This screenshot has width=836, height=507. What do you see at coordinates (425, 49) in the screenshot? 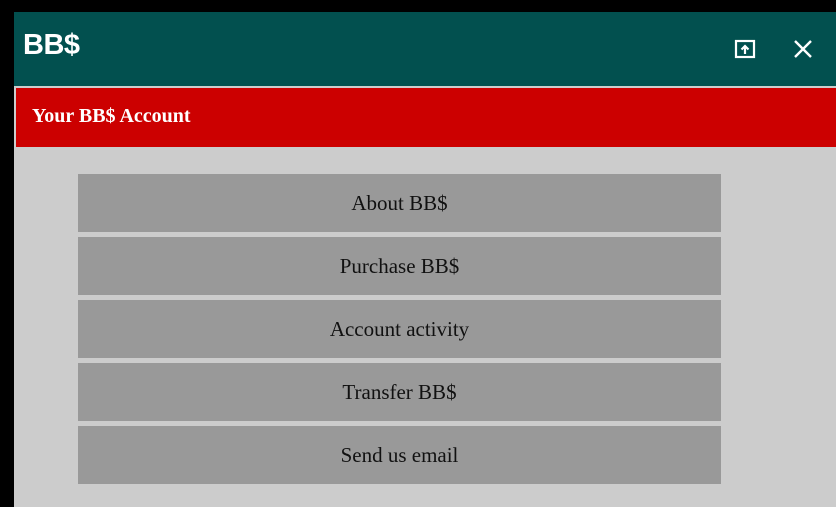
I see `title-bar: BB$` at bounding box center [425, 49].